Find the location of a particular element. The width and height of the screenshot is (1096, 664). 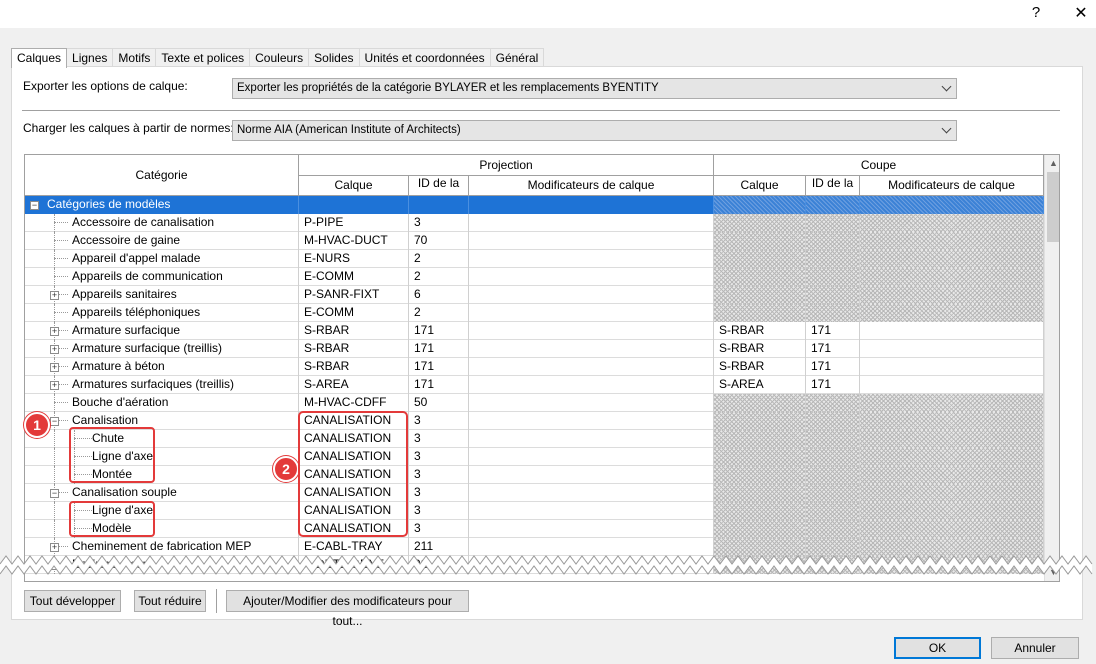

table-row: − Canalisation CANALISATION 3 is located at coordinates (534, 421).